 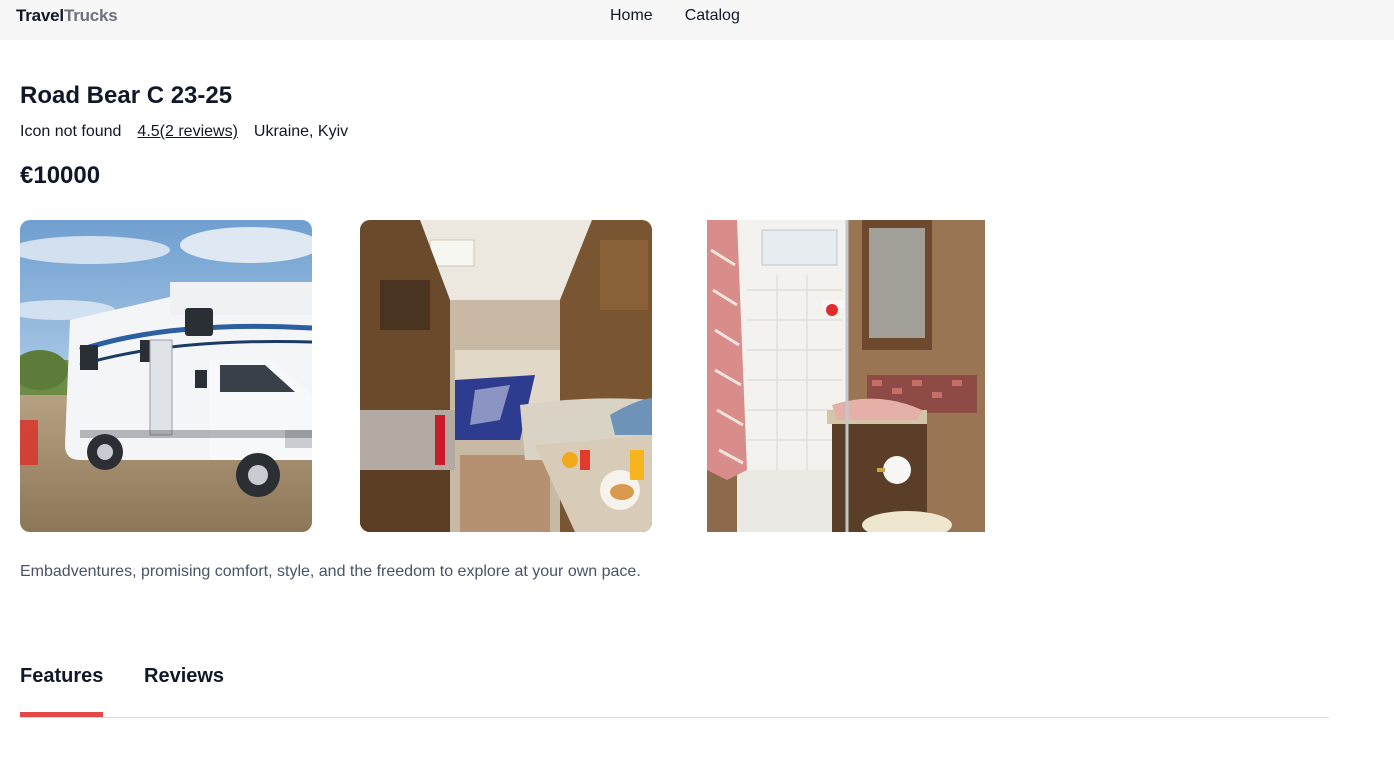 I want to click on detail-tabs: Features Reviews, so click(x=674, y=690).